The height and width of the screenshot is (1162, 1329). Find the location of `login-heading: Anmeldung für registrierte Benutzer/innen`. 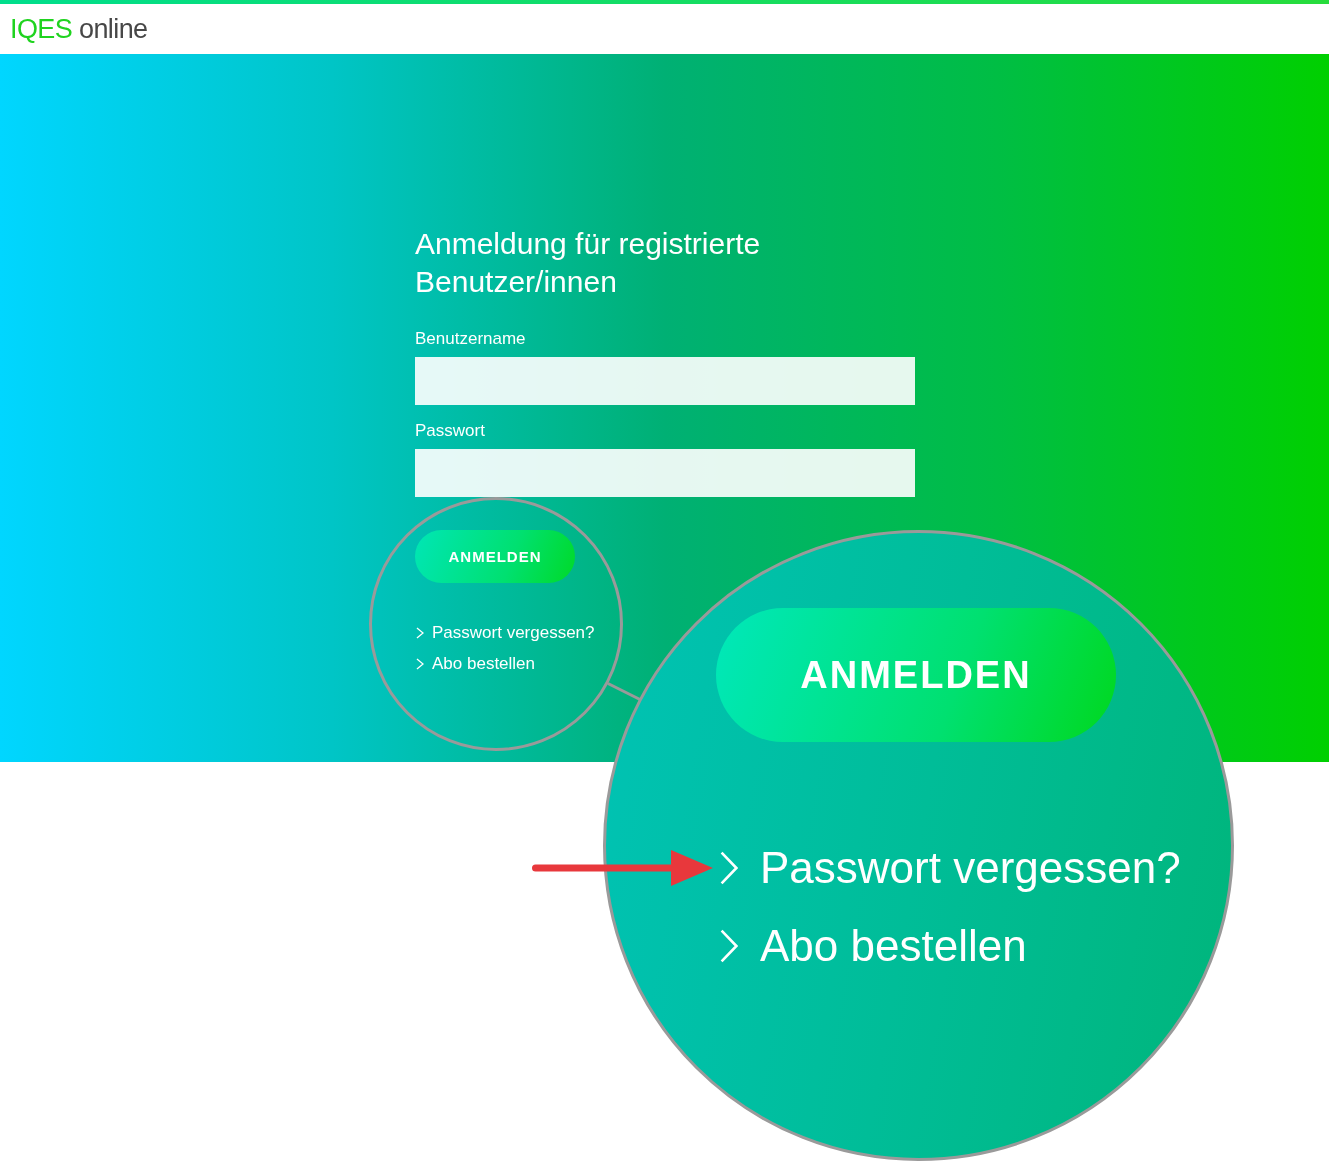

login-heading: Anmeldung für registrierte Benutzer/innen is located at coordinates (588, 263).